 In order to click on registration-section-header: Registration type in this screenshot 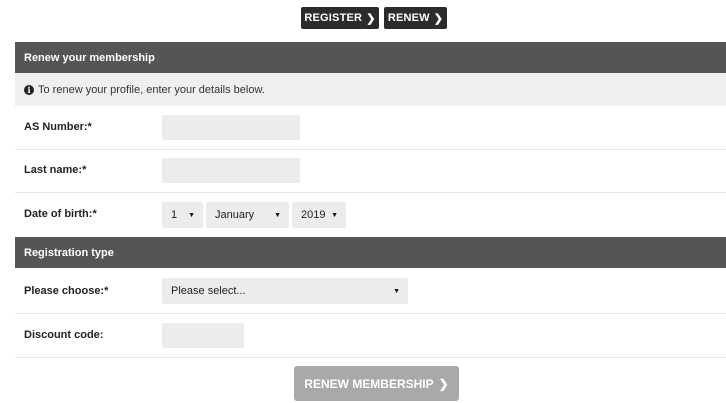, I will do `click(370, 252)`.